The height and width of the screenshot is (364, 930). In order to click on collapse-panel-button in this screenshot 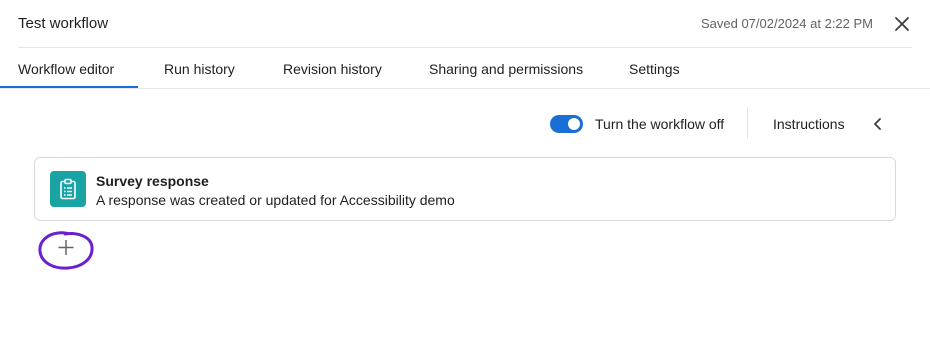, I will do `click(878, 124)`.